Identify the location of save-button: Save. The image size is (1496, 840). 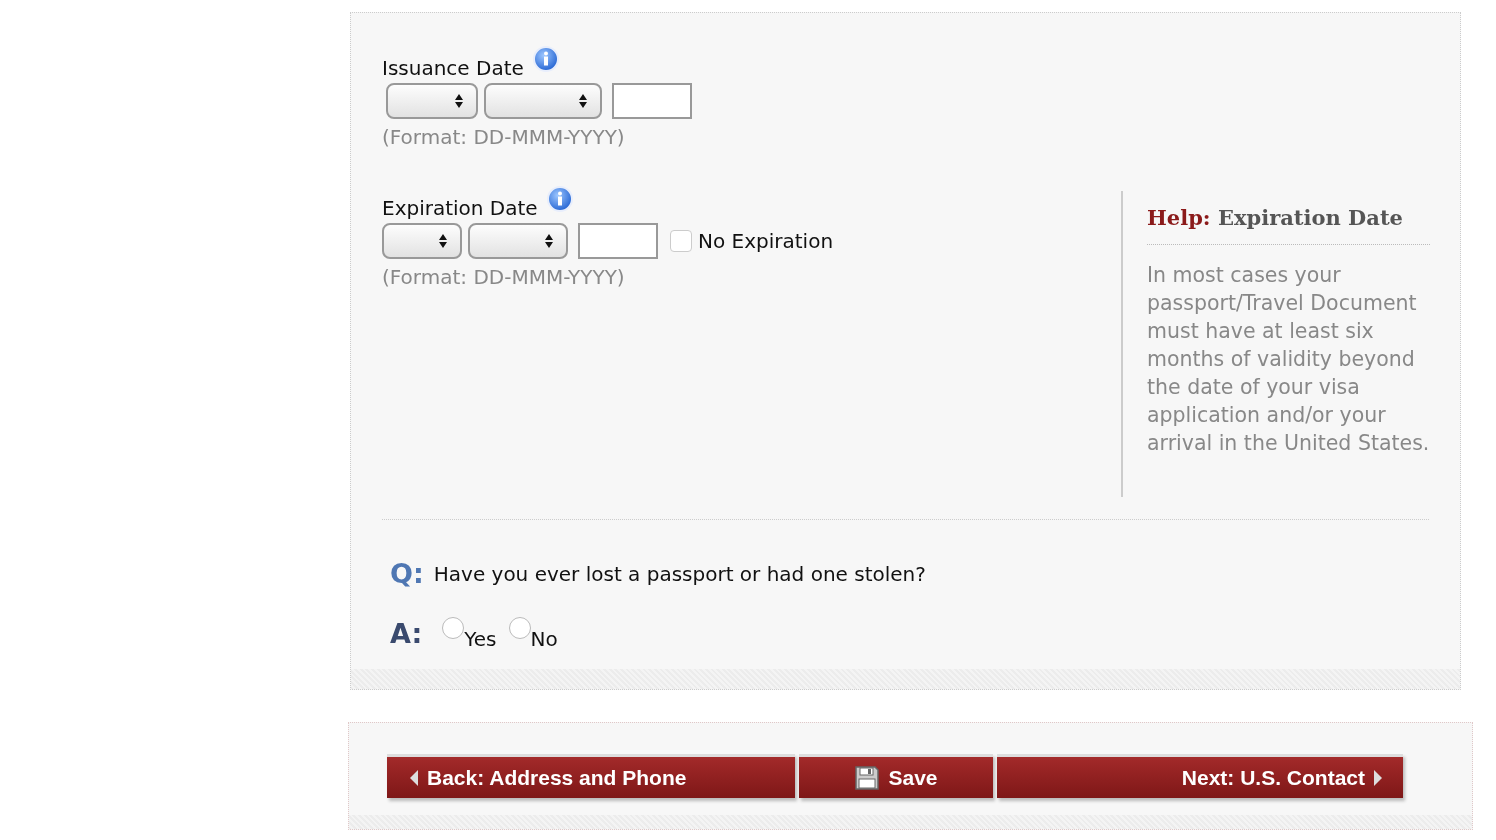
(896, 776).